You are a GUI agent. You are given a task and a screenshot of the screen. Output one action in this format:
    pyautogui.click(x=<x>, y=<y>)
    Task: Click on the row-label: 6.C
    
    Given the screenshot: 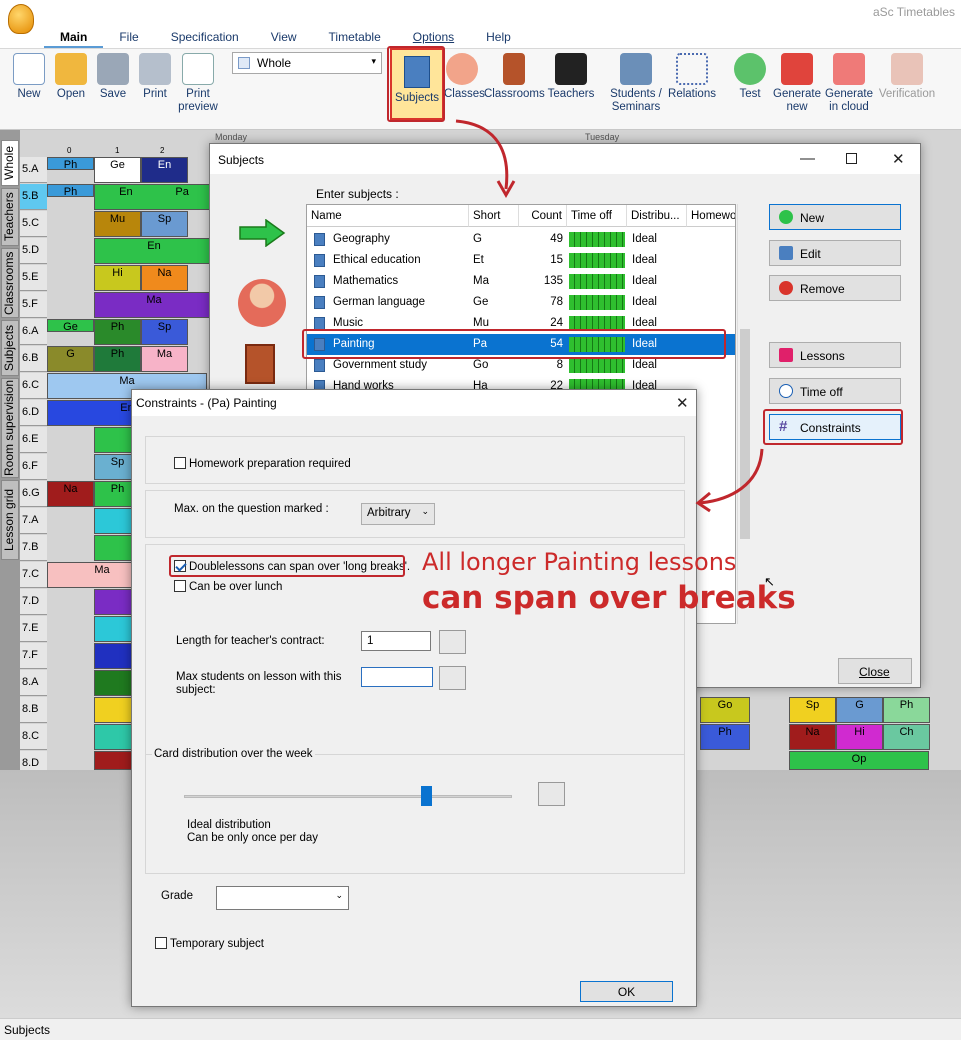 What is the action you would take?
    pyautogui.click(x=33, y=386)
    